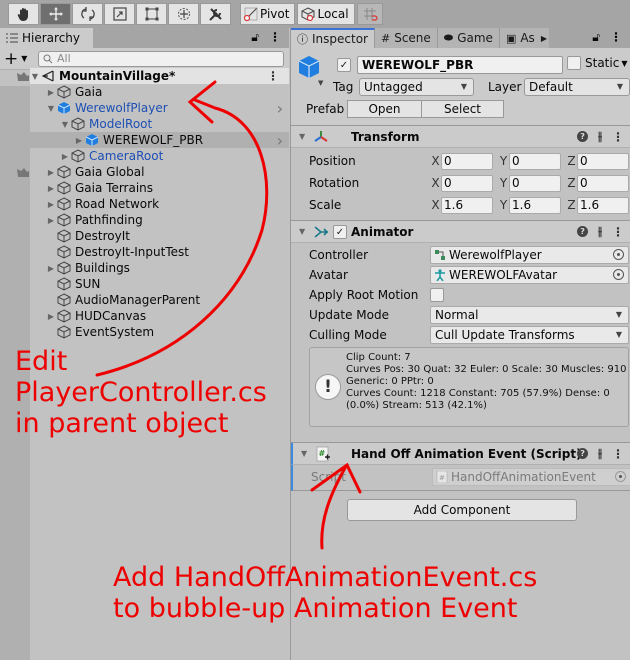 The width and height of the screenshot is (630, 660). I want to click on object-name-input: WEREWOLF_PBR, so click(460, 65).